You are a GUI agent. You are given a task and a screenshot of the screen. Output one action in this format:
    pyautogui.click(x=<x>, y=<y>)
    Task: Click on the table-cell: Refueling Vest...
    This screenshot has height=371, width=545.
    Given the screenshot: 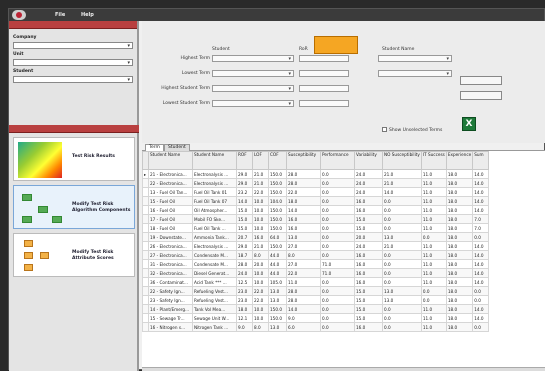 What is the action you would take?
    pyautogui.click(x=214, y=291)
    